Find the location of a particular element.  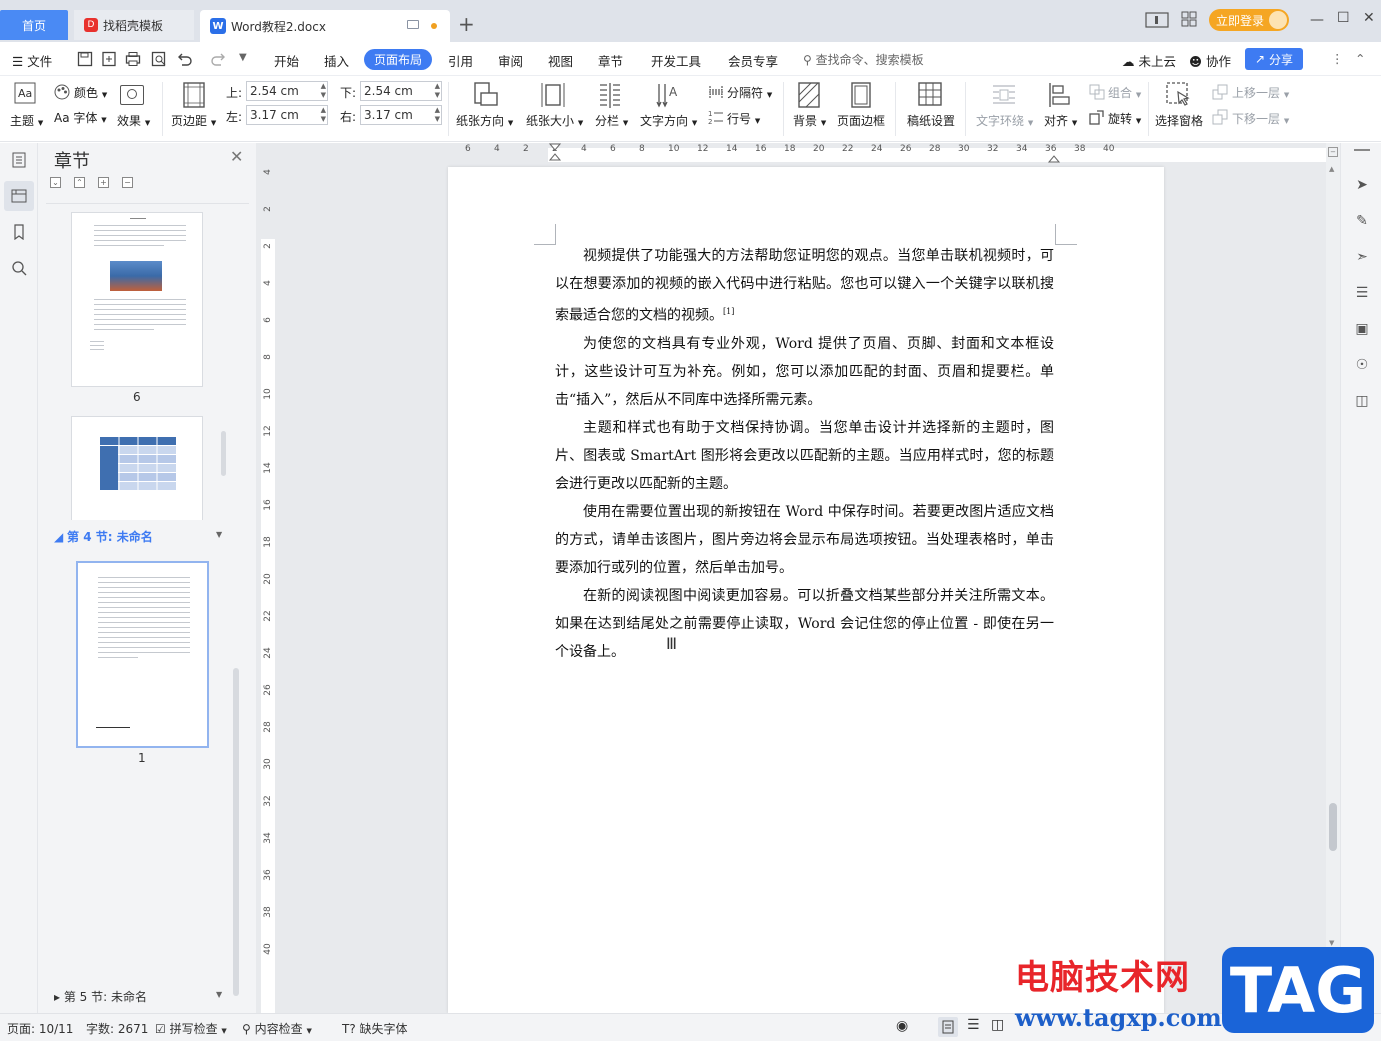

word-count: 字数: 2671 is located at coordinates (117, 1028).